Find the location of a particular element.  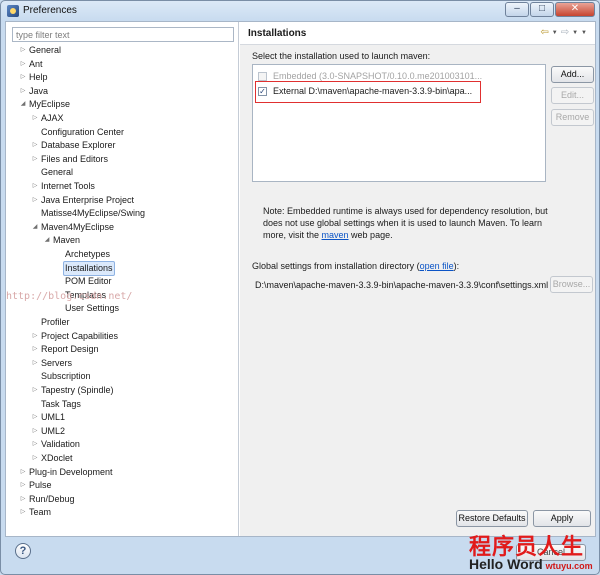

open-file-link: open file is located at coordinates (437, 266).